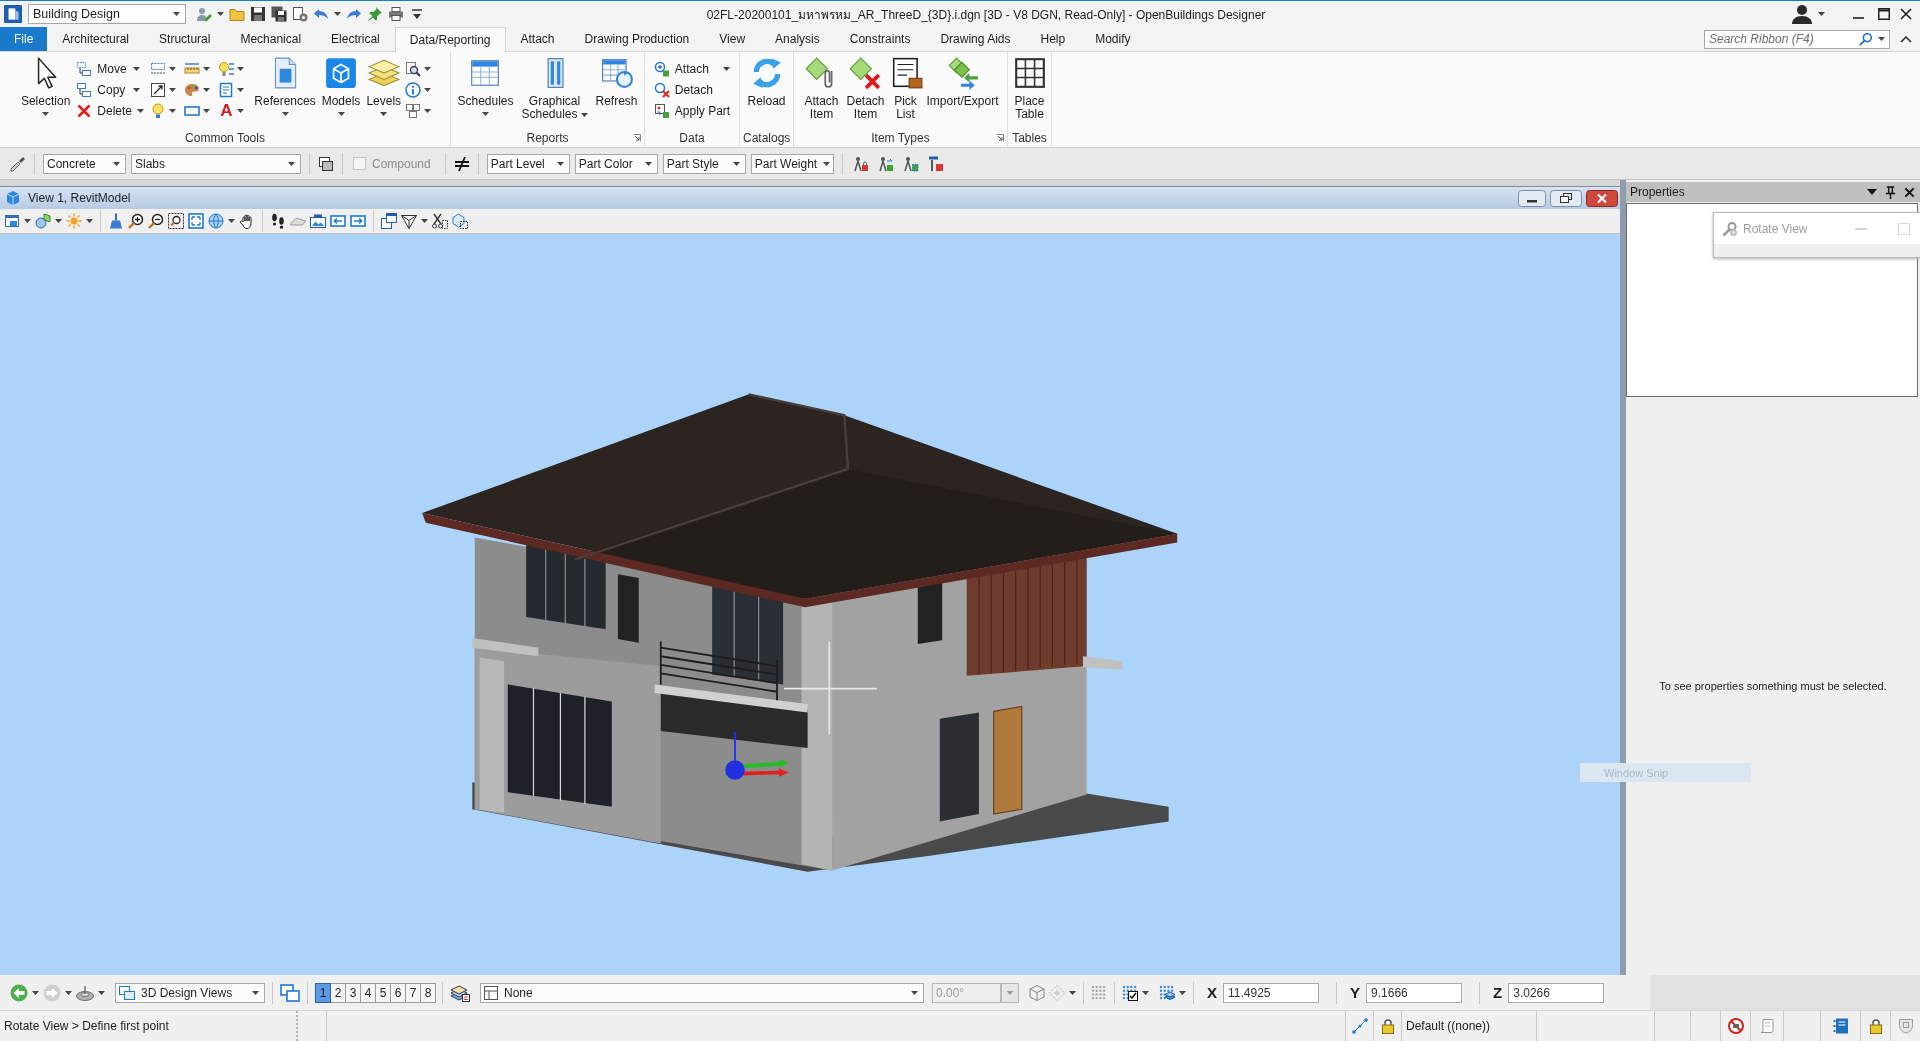 The width and height of the screenshot is (1920, 1041). What do you see at coordinates (107, 14) in the screenshot?
I see `workflow-dropdown: Building Design` at bounding box center [107, 14].